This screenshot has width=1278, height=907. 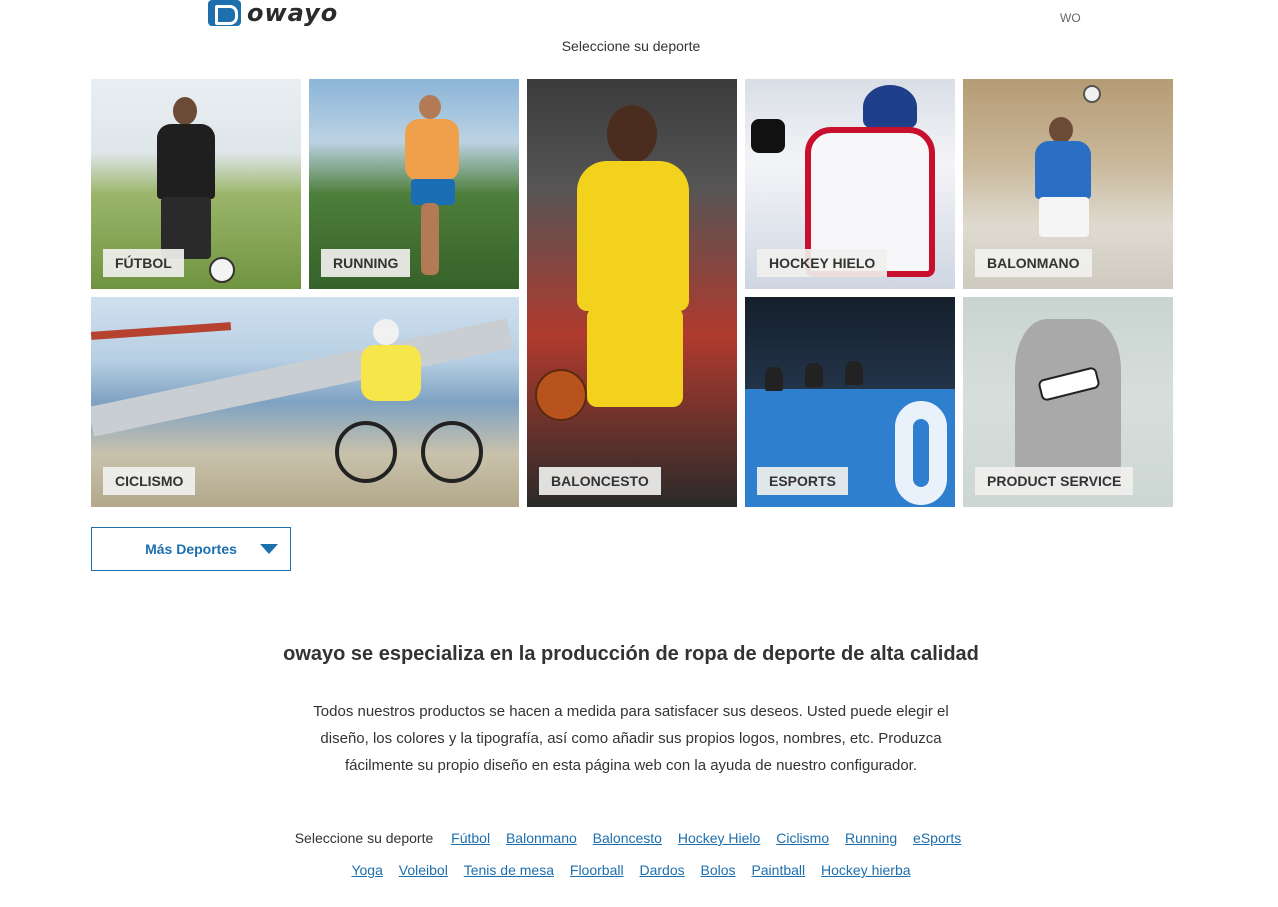 What do you see at coordinates (597, 870) in the screenshot?
I see `link-floorball: Floorball` at bounding box center [597, 870].